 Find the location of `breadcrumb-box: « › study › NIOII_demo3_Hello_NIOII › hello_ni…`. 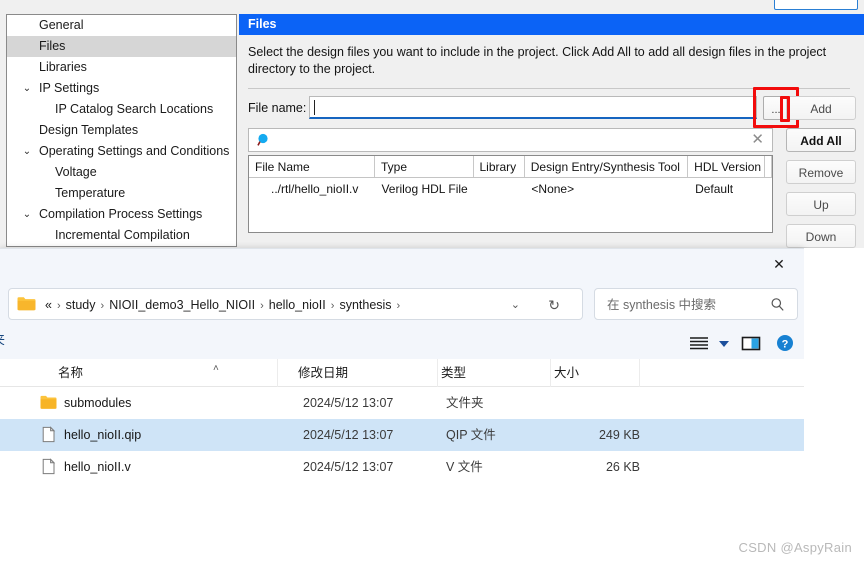

breadcrumb-box: « › study › NIOII_demo3_Hello_NIOII › hello_ni… is located at coordinates (295, 304).